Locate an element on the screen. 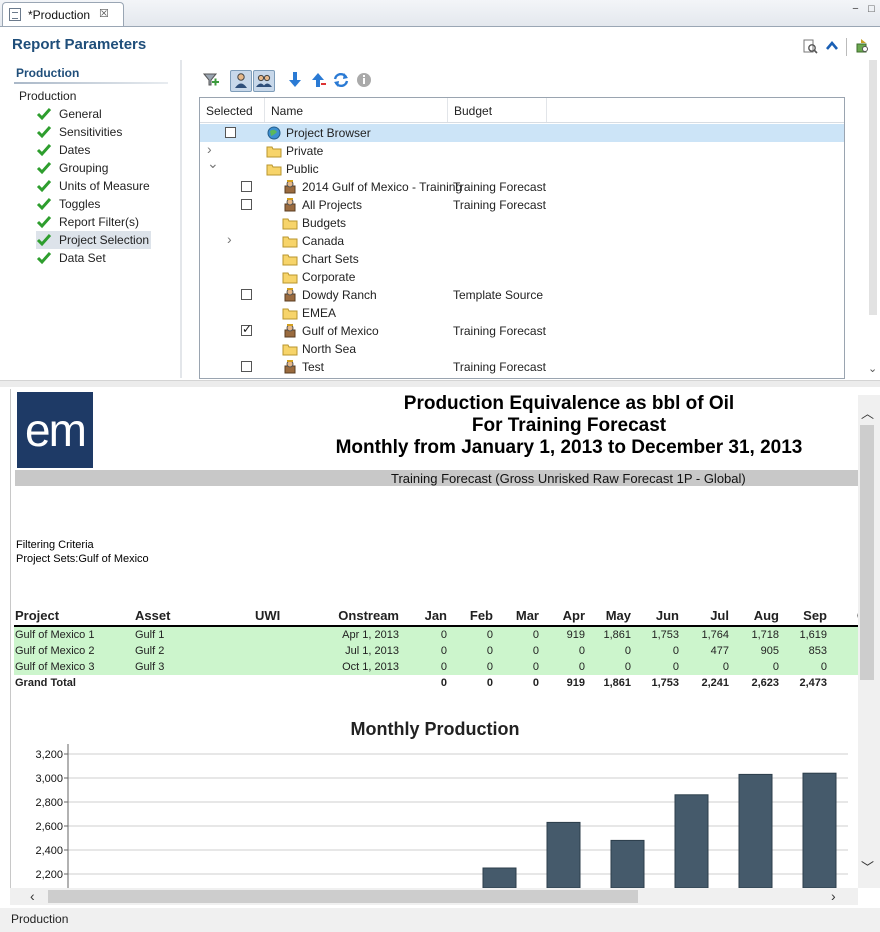  panel-divider is located at coordinates (181, 219).